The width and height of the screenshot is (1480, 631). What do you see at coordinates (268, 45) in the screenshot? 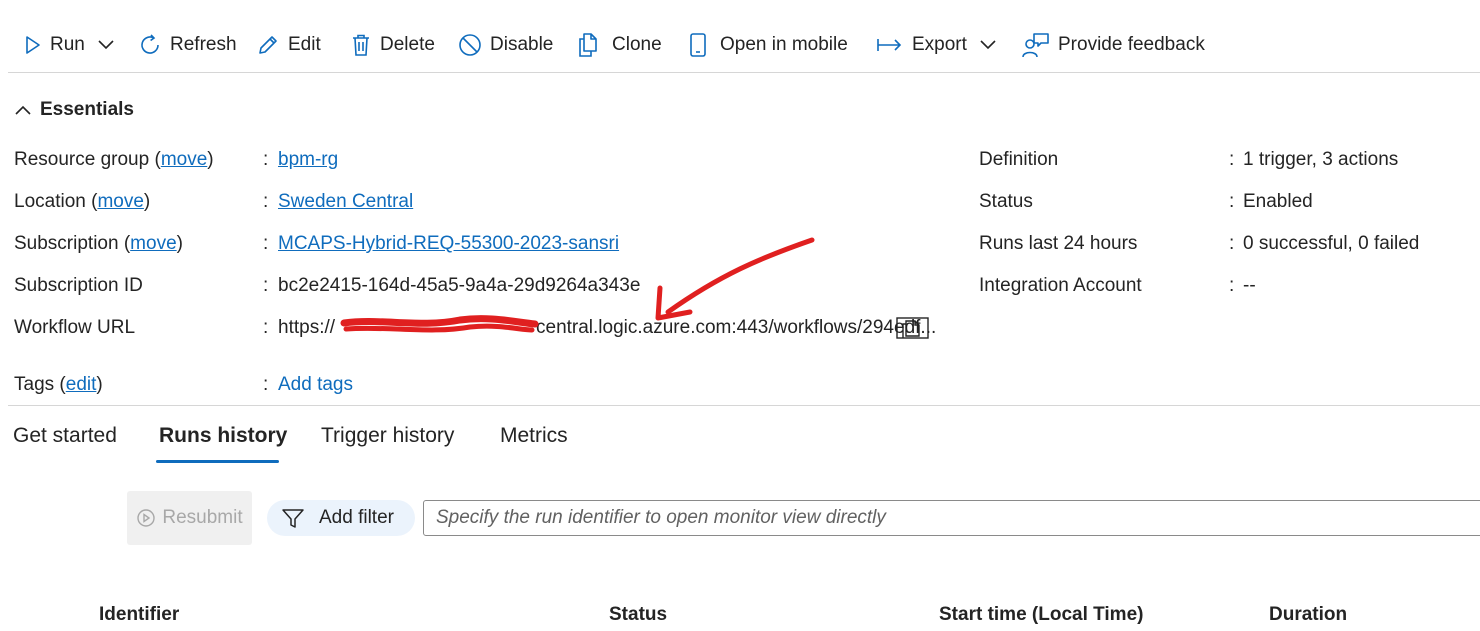
I see `pencil-icon` at bounding box center [268, 45].